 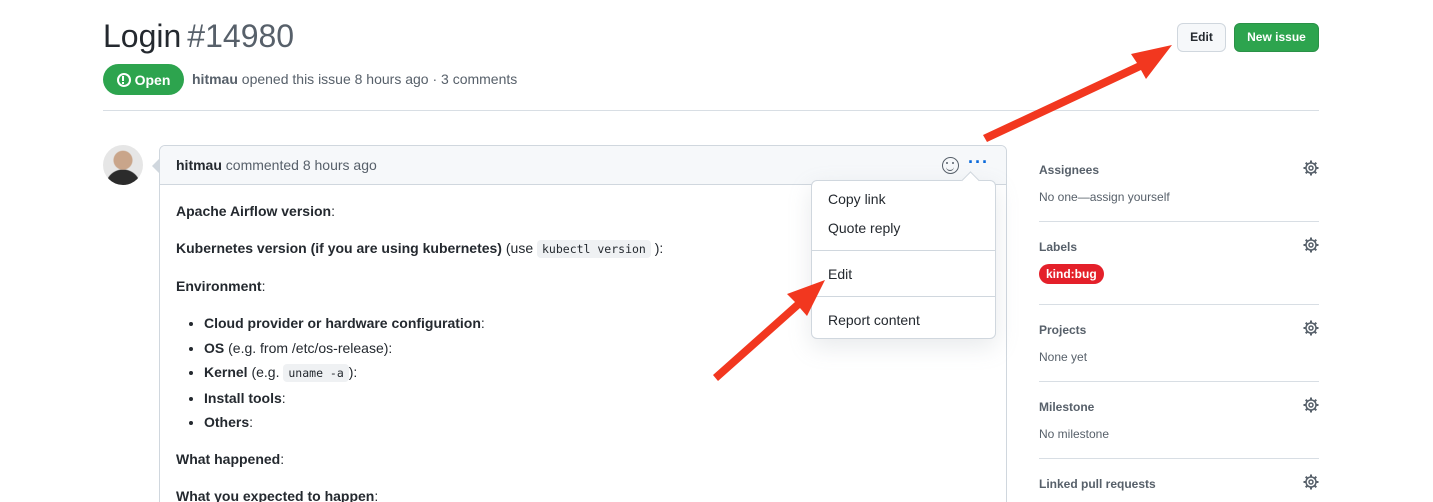 What do you see at coordinates (1063, 357) in the screenshot?
I see `sidebar-projects-value: None yet` at bounding box center [1063, 357].